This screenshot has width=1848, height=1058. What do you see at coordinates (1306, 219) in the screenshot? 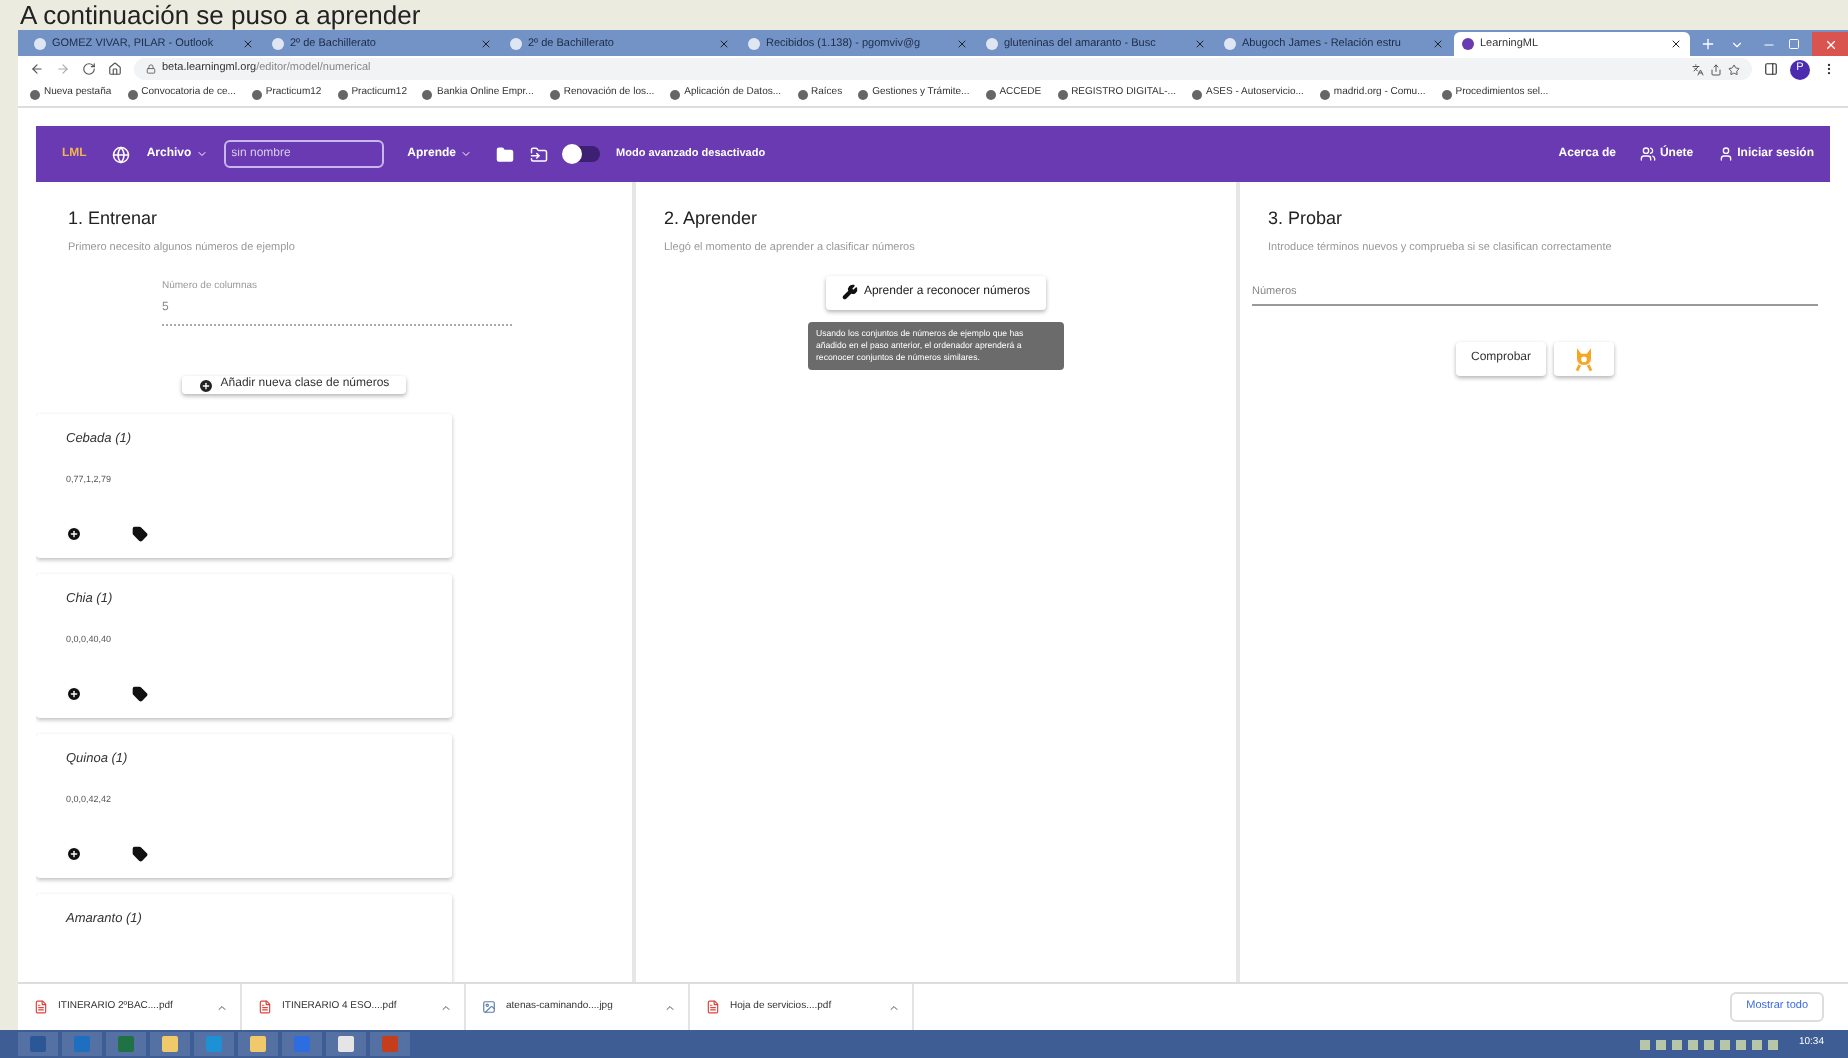
I see `section-title: 3. Probar` at bounding box center [1306, 219].